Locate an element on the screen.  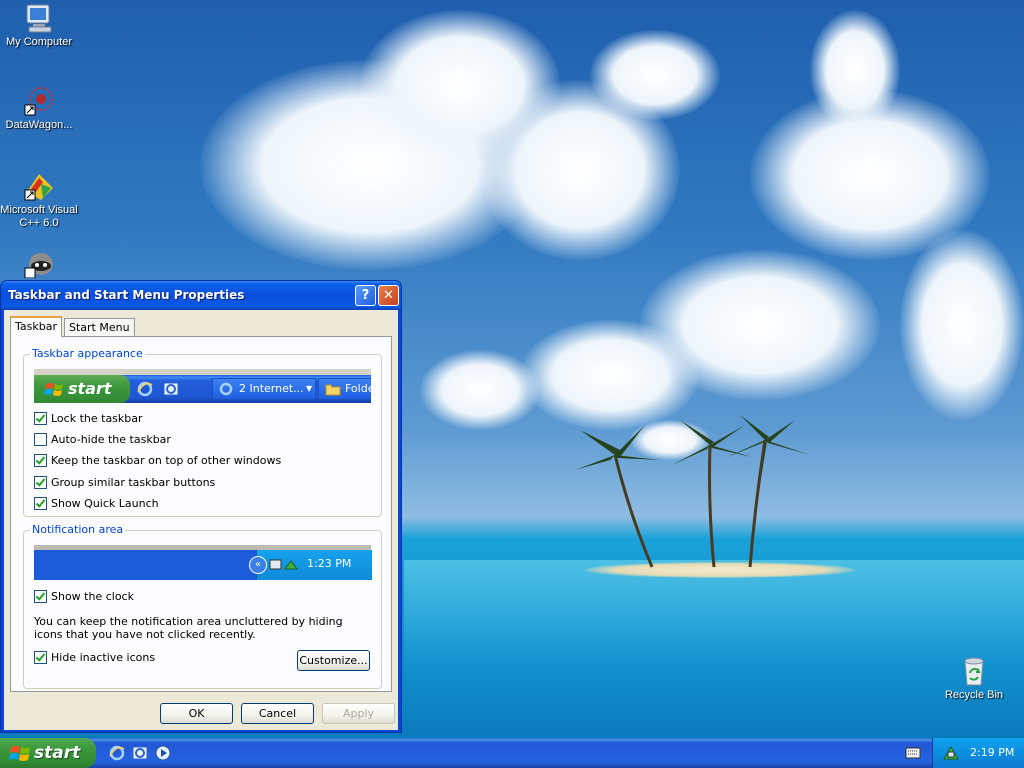
start-button: start is located at coordinates (48, 753).